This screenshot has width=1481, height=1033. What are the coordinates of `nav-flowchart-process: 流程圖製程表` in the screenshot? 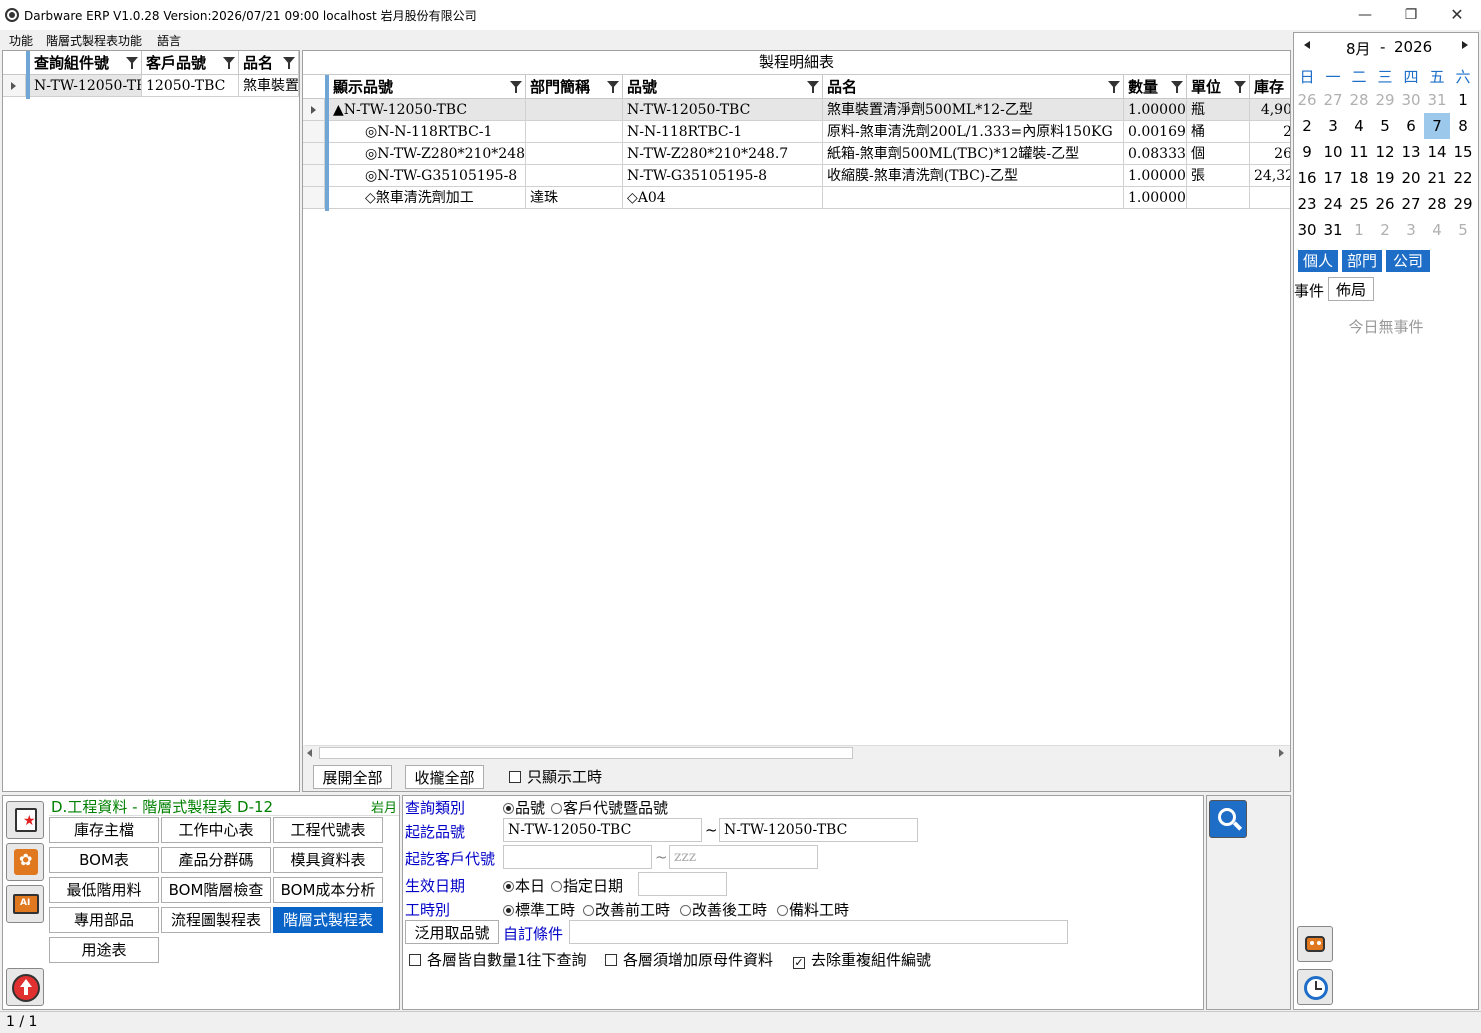 It's located at (216, 920).